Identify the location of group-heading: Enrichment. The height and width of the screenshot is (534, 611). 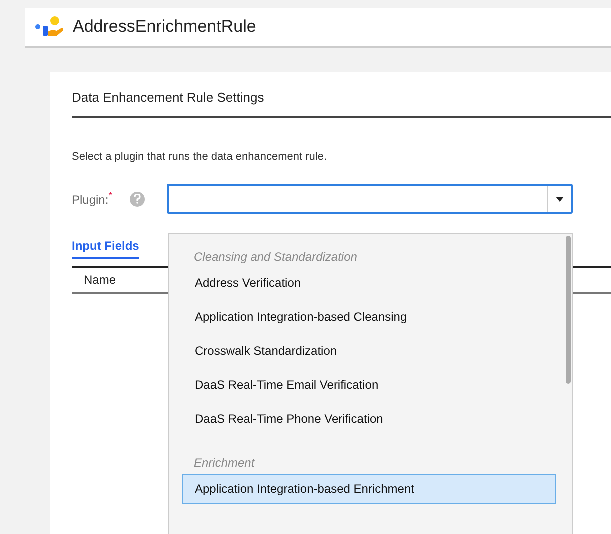
(225, 463).